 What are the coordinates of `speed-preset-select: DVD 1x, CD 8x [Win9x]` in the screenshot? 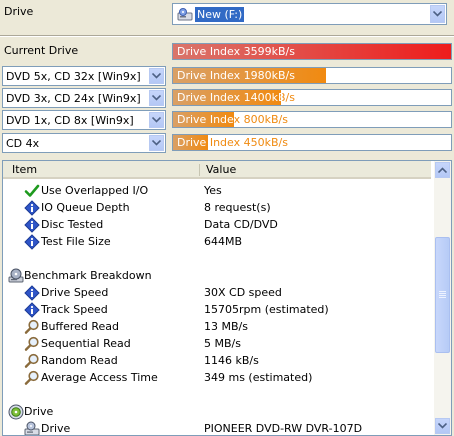 It's located at (84, 120).